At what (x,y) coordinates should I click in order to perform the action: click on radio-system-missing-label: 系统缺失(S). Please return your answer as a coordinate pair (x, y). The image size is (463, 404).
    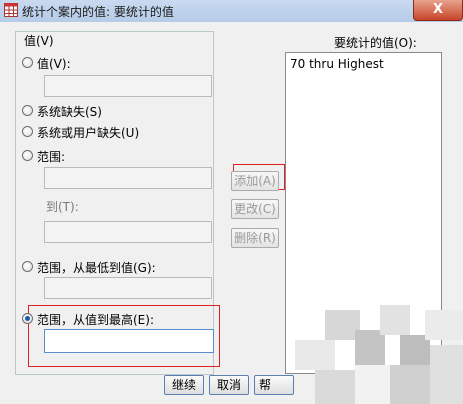
    Looking at the image, I should click on (69, 112).